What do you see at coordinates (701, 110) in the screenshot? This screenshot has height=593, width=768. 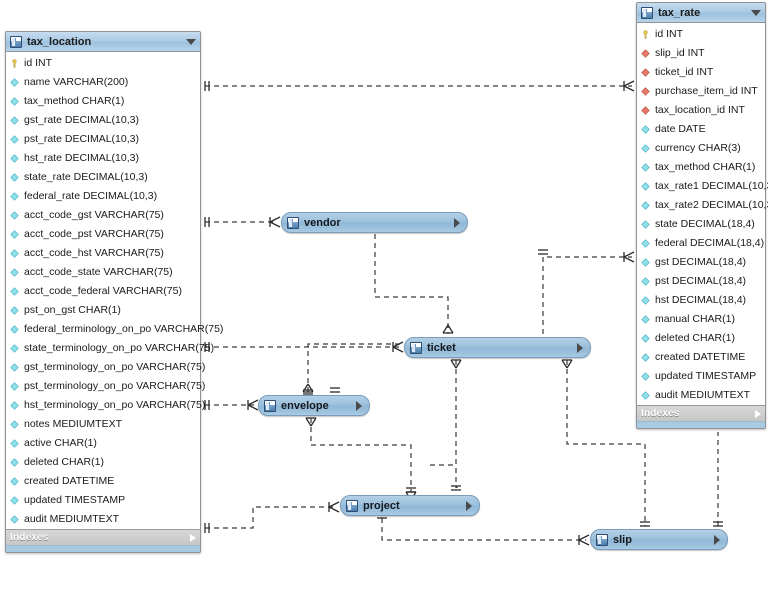 I see `field-row: tax_location_id INT` at bounding box center [701, 110].